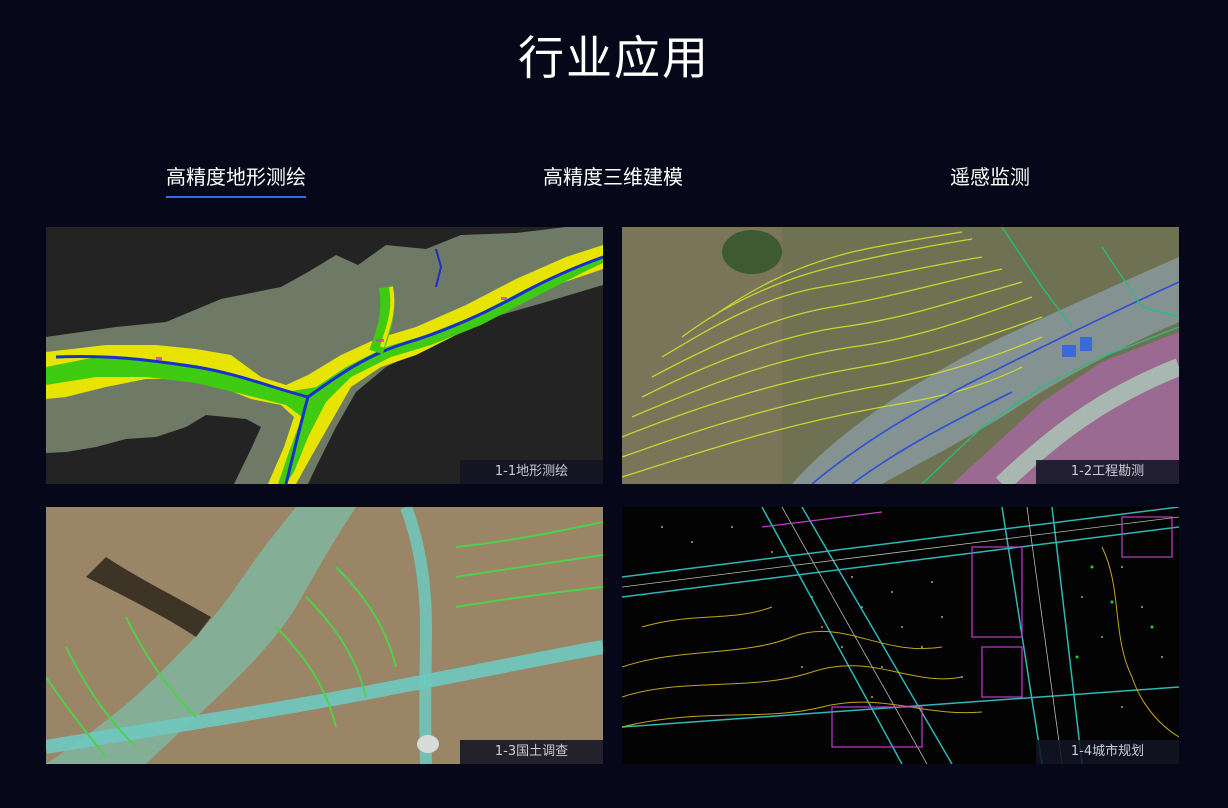  I want to click on tab-bar: 高精度地形测绘 高精度三维建模 遥感监测, so click(612, 181).